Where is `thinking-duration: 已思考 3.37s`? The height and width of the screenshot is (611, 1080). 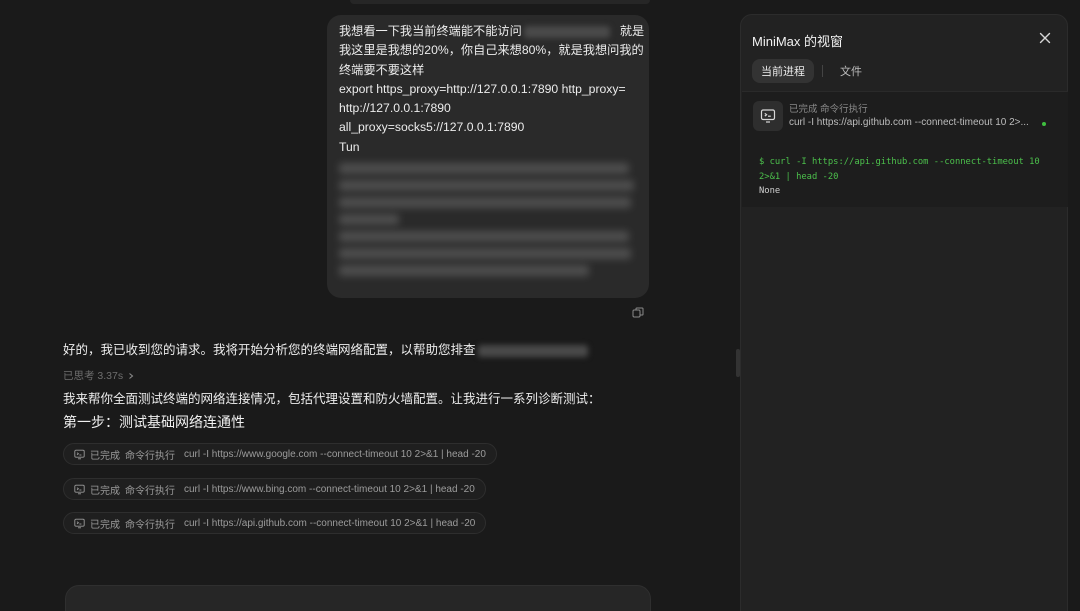 thinking-duration: 已思考 3.37s is located at coordinates (93, 376).